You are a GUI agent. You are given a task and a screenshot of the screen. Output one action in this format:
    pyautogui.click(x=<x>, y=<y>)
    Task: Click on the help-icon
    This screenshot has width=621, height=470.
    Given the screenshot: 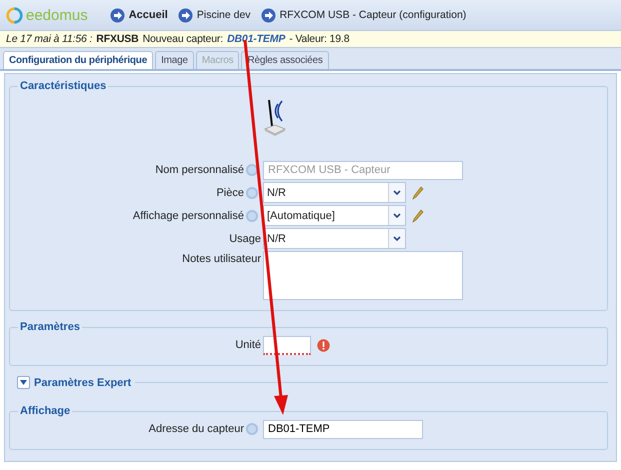 What is the action you would take?
    pyautogui.click(x=252, y=170)
    